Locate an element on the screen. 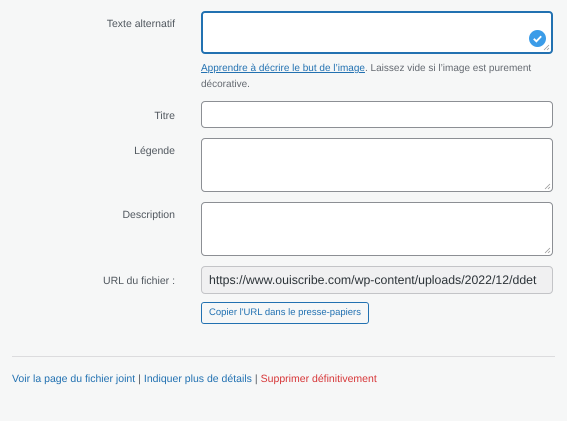  field-label: Titre is located at coordinates (164, 116).